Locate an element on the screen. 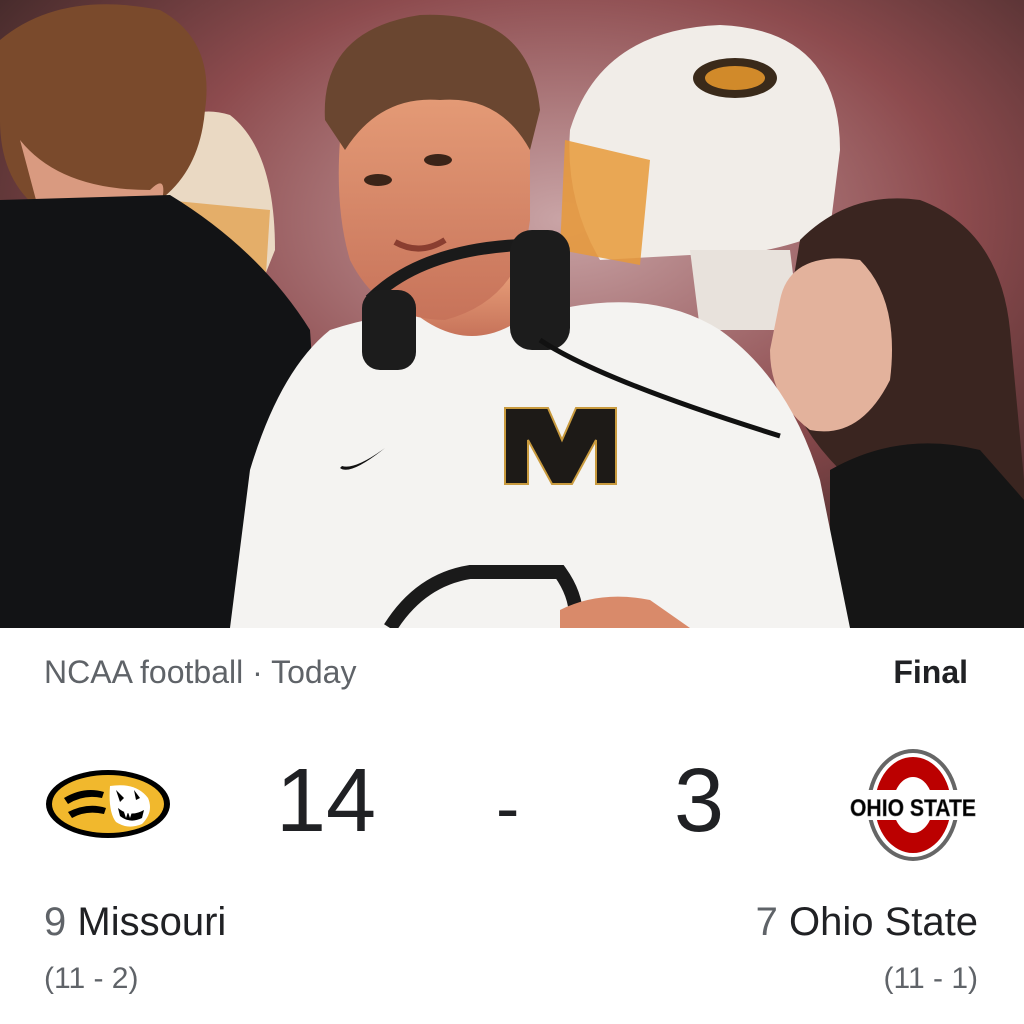 Image resolution: width=1024 pixels, height=1024 pixels. away-rank: 7 is located at coordinates (766, 922).